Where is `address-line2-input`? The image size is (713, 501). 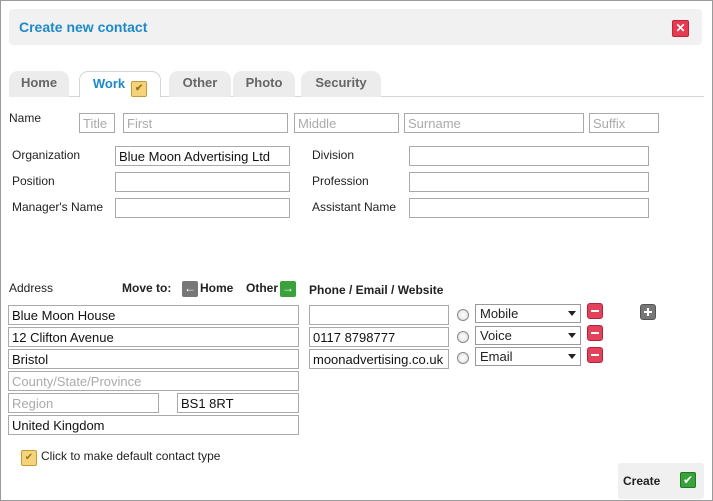
address-line2-input is located at coordinates (153, 337).